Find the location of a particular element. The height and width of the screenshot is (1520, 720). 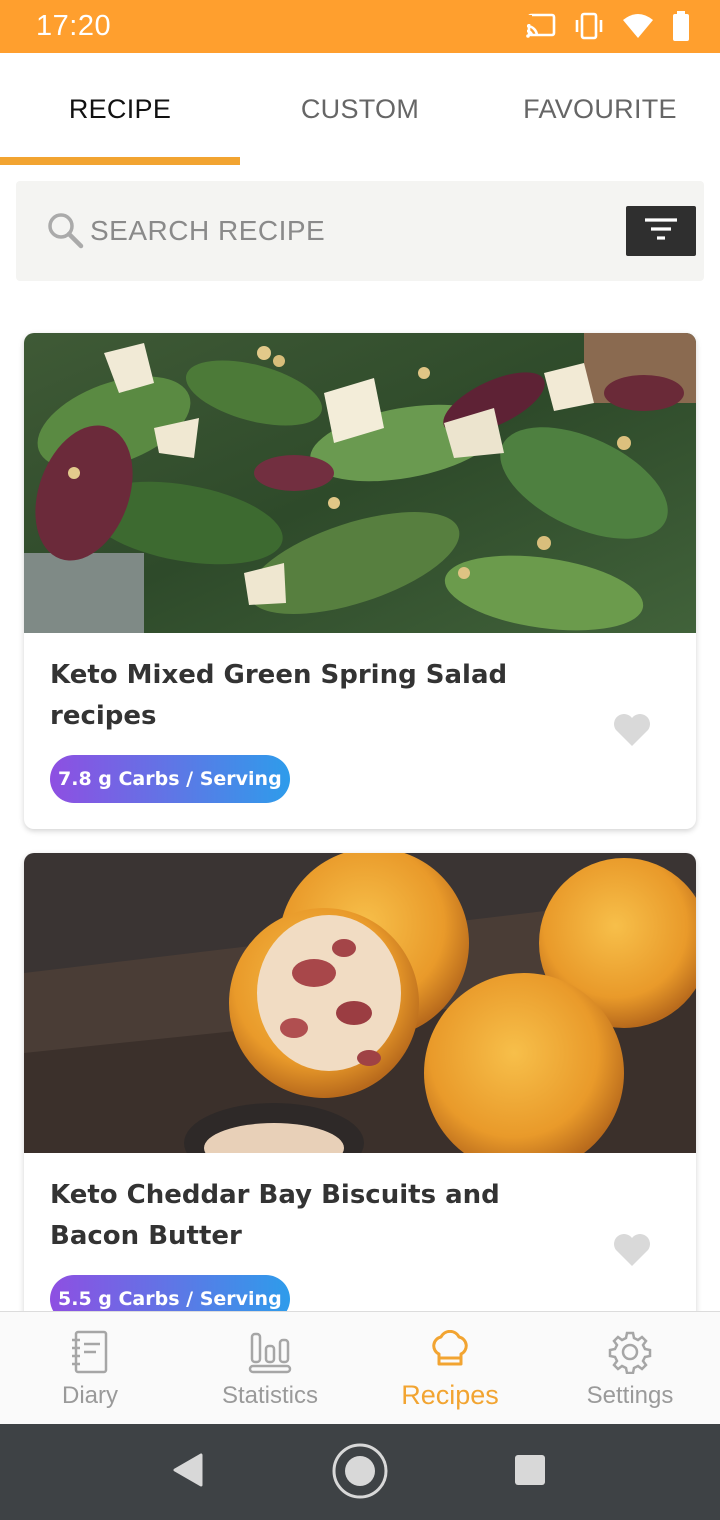

chef-hat-icon is located at coordinates (450, 1352).